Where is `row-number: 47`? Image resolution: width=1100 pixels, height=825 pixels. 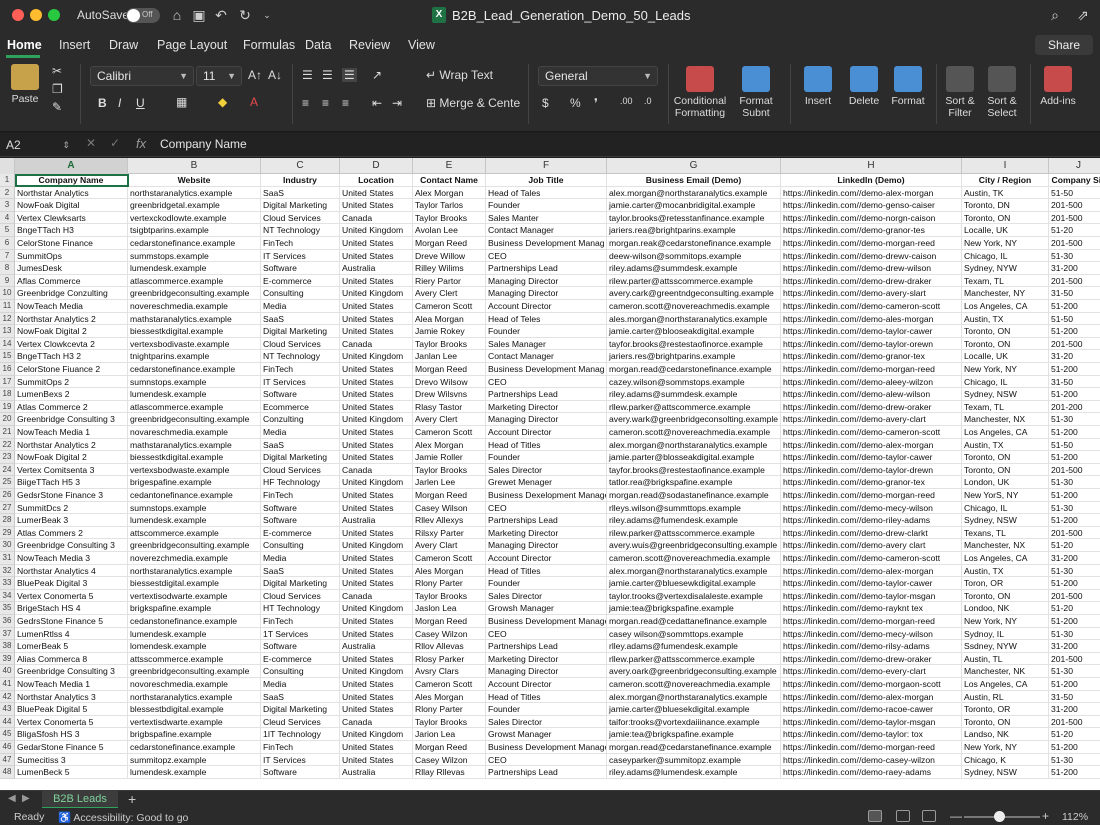
row-number: 47 is located at coordinates (7, 760).